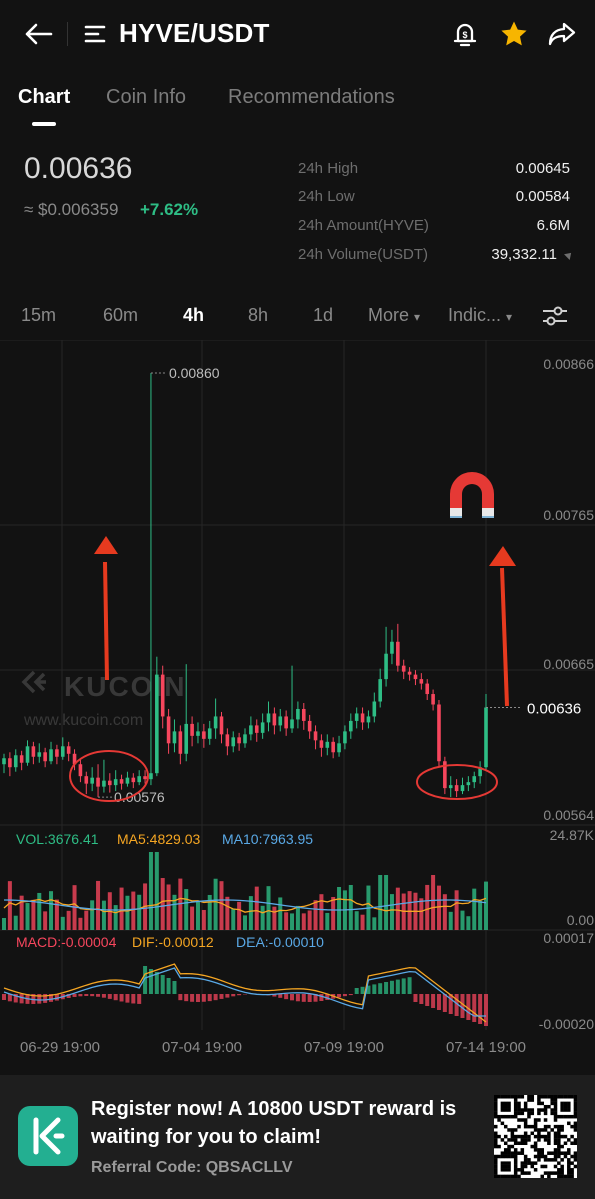 This screenshot has width=595, height=1199. What do you see at coordinates (326, 196) in the screenshot?
I see `stat-label-low: 24h Low` at bounding box center [326, 196].